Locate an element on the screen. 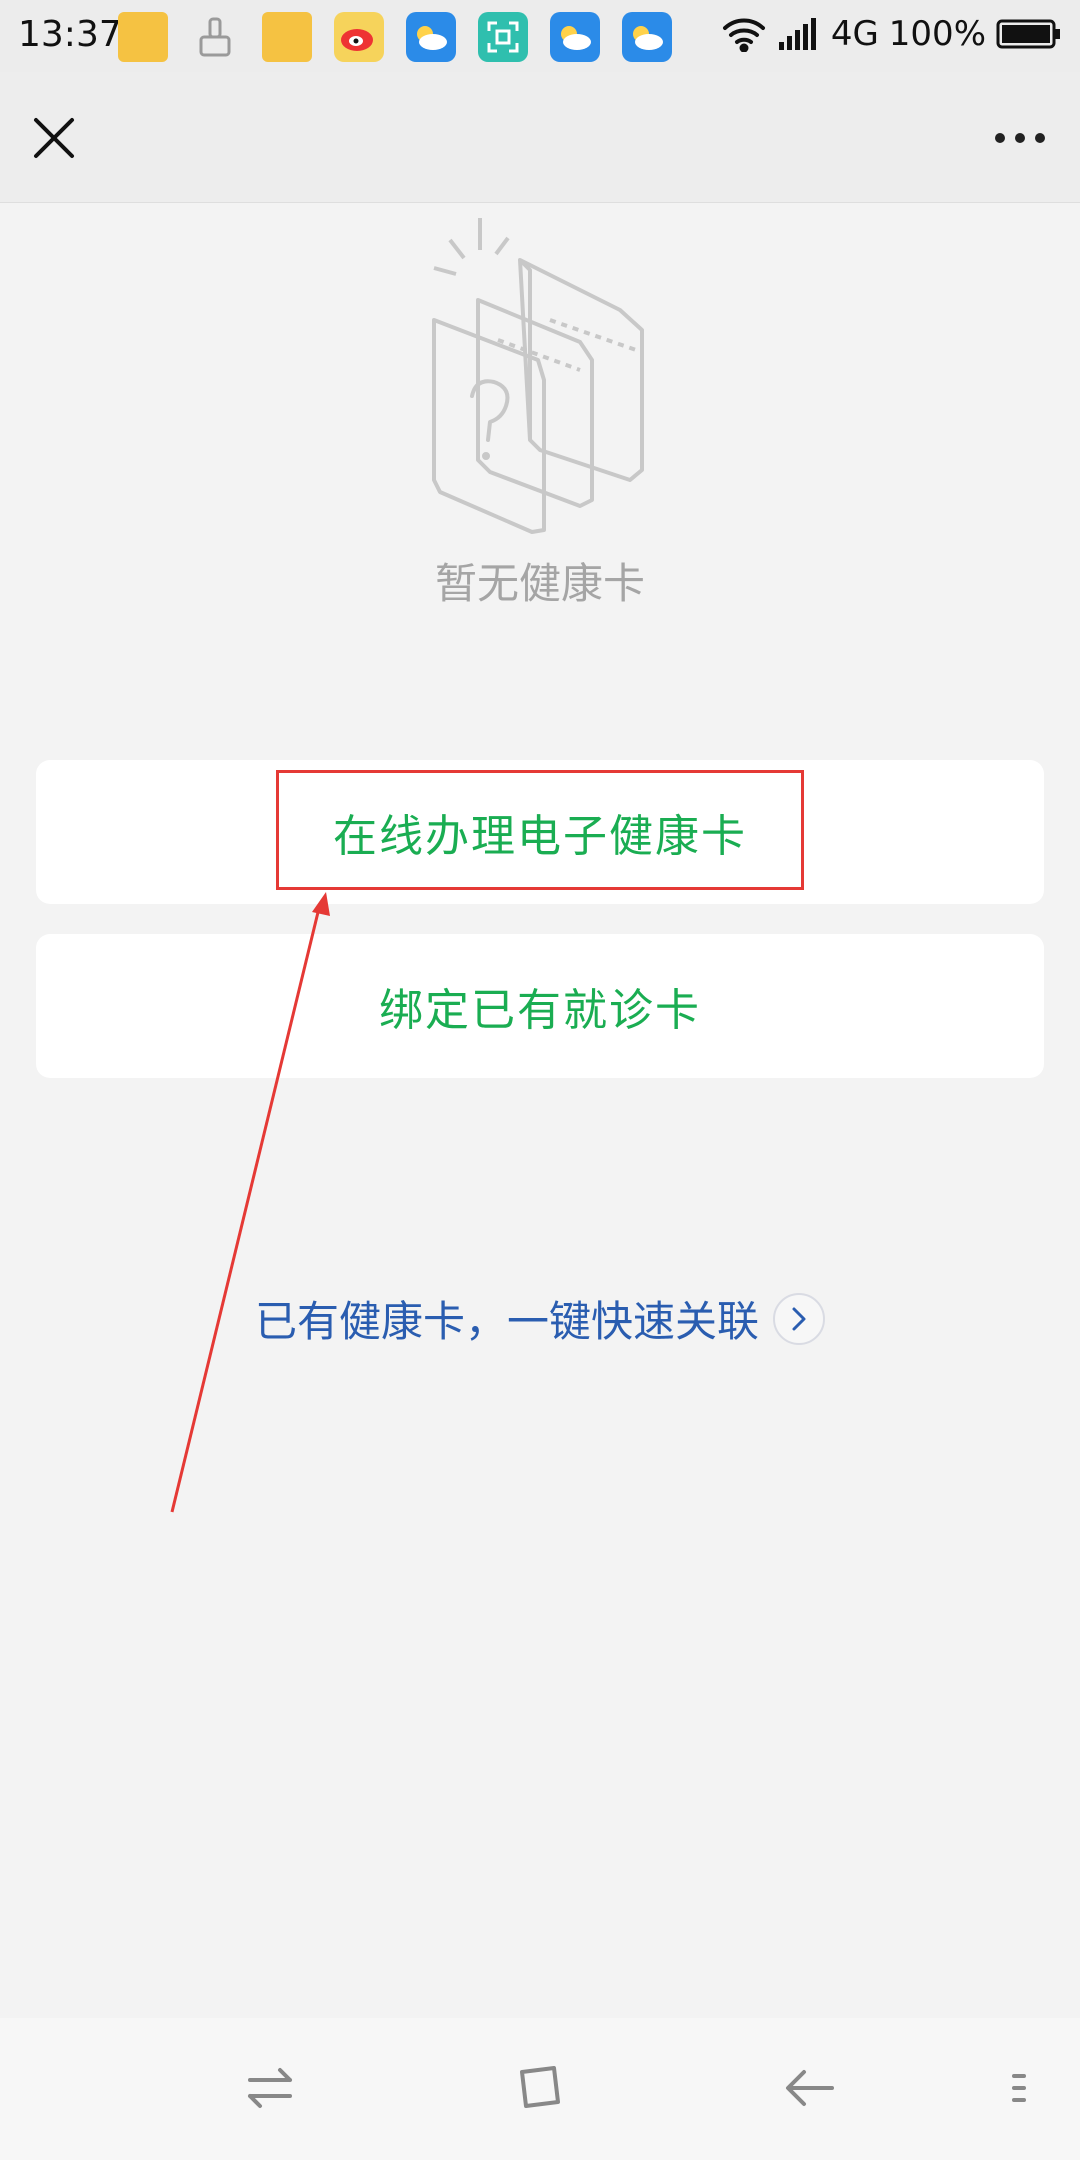 The image size is (1080, 2160). menu-icon is located at coordinates (1020, 2088).